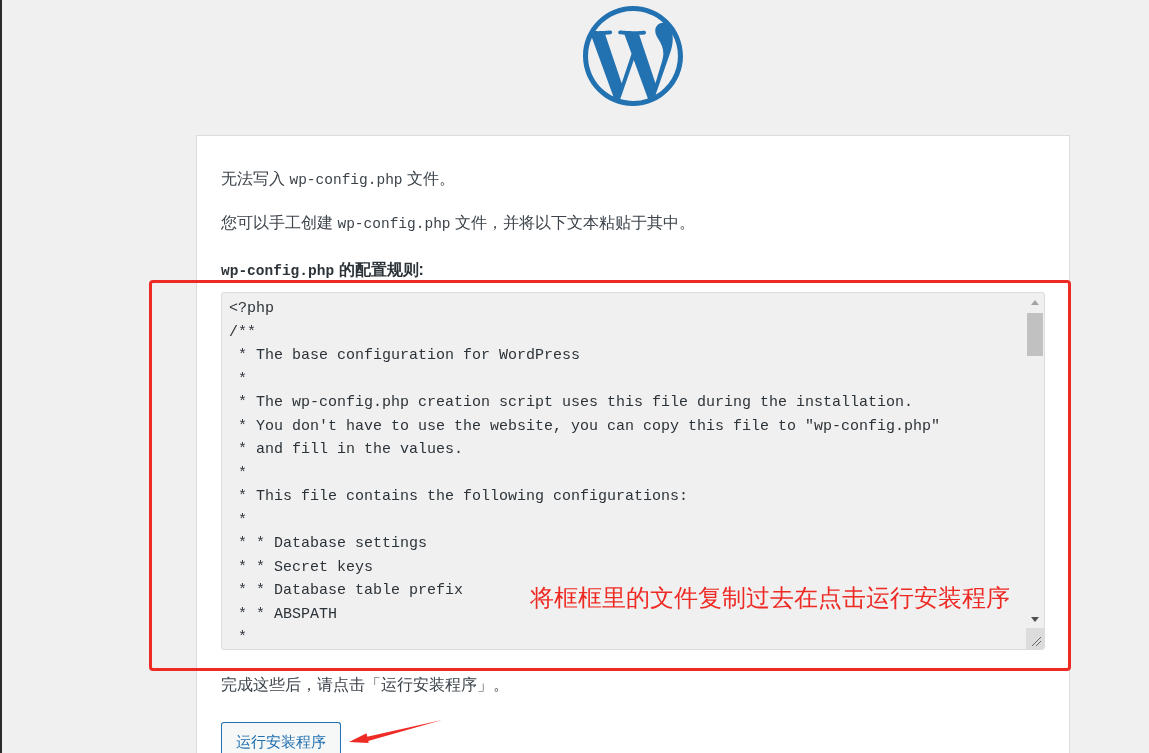 The image size is (1149, 753). Describe the element at coordinates (463, 497) in the screenshot. I see `code-line: * This file contains the following configurations:` at that location.